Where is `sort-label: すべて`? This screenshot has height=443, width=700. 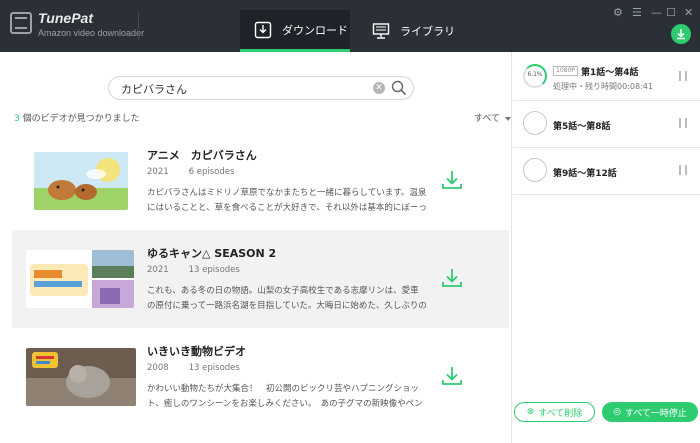
sort-label: すべて is located at coordinates (487, 119).